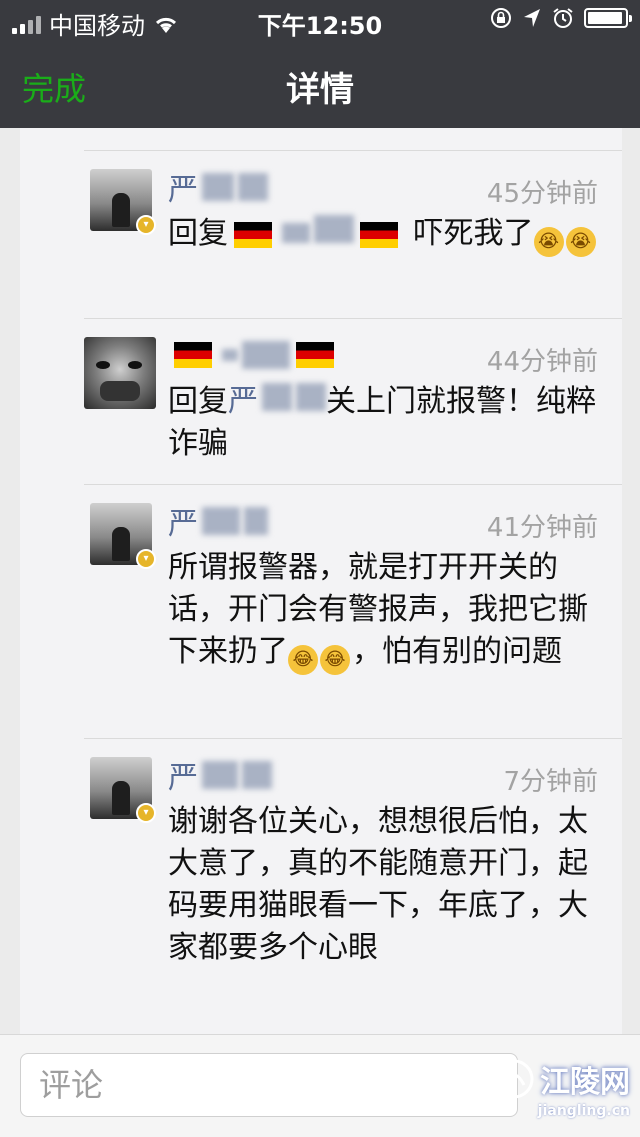 The width and height of the screenshot is (640, 1137). What do you see at coordinates (608, 18) in the screenshot?
I see `battery-icon` at bounding box center [608, 18].